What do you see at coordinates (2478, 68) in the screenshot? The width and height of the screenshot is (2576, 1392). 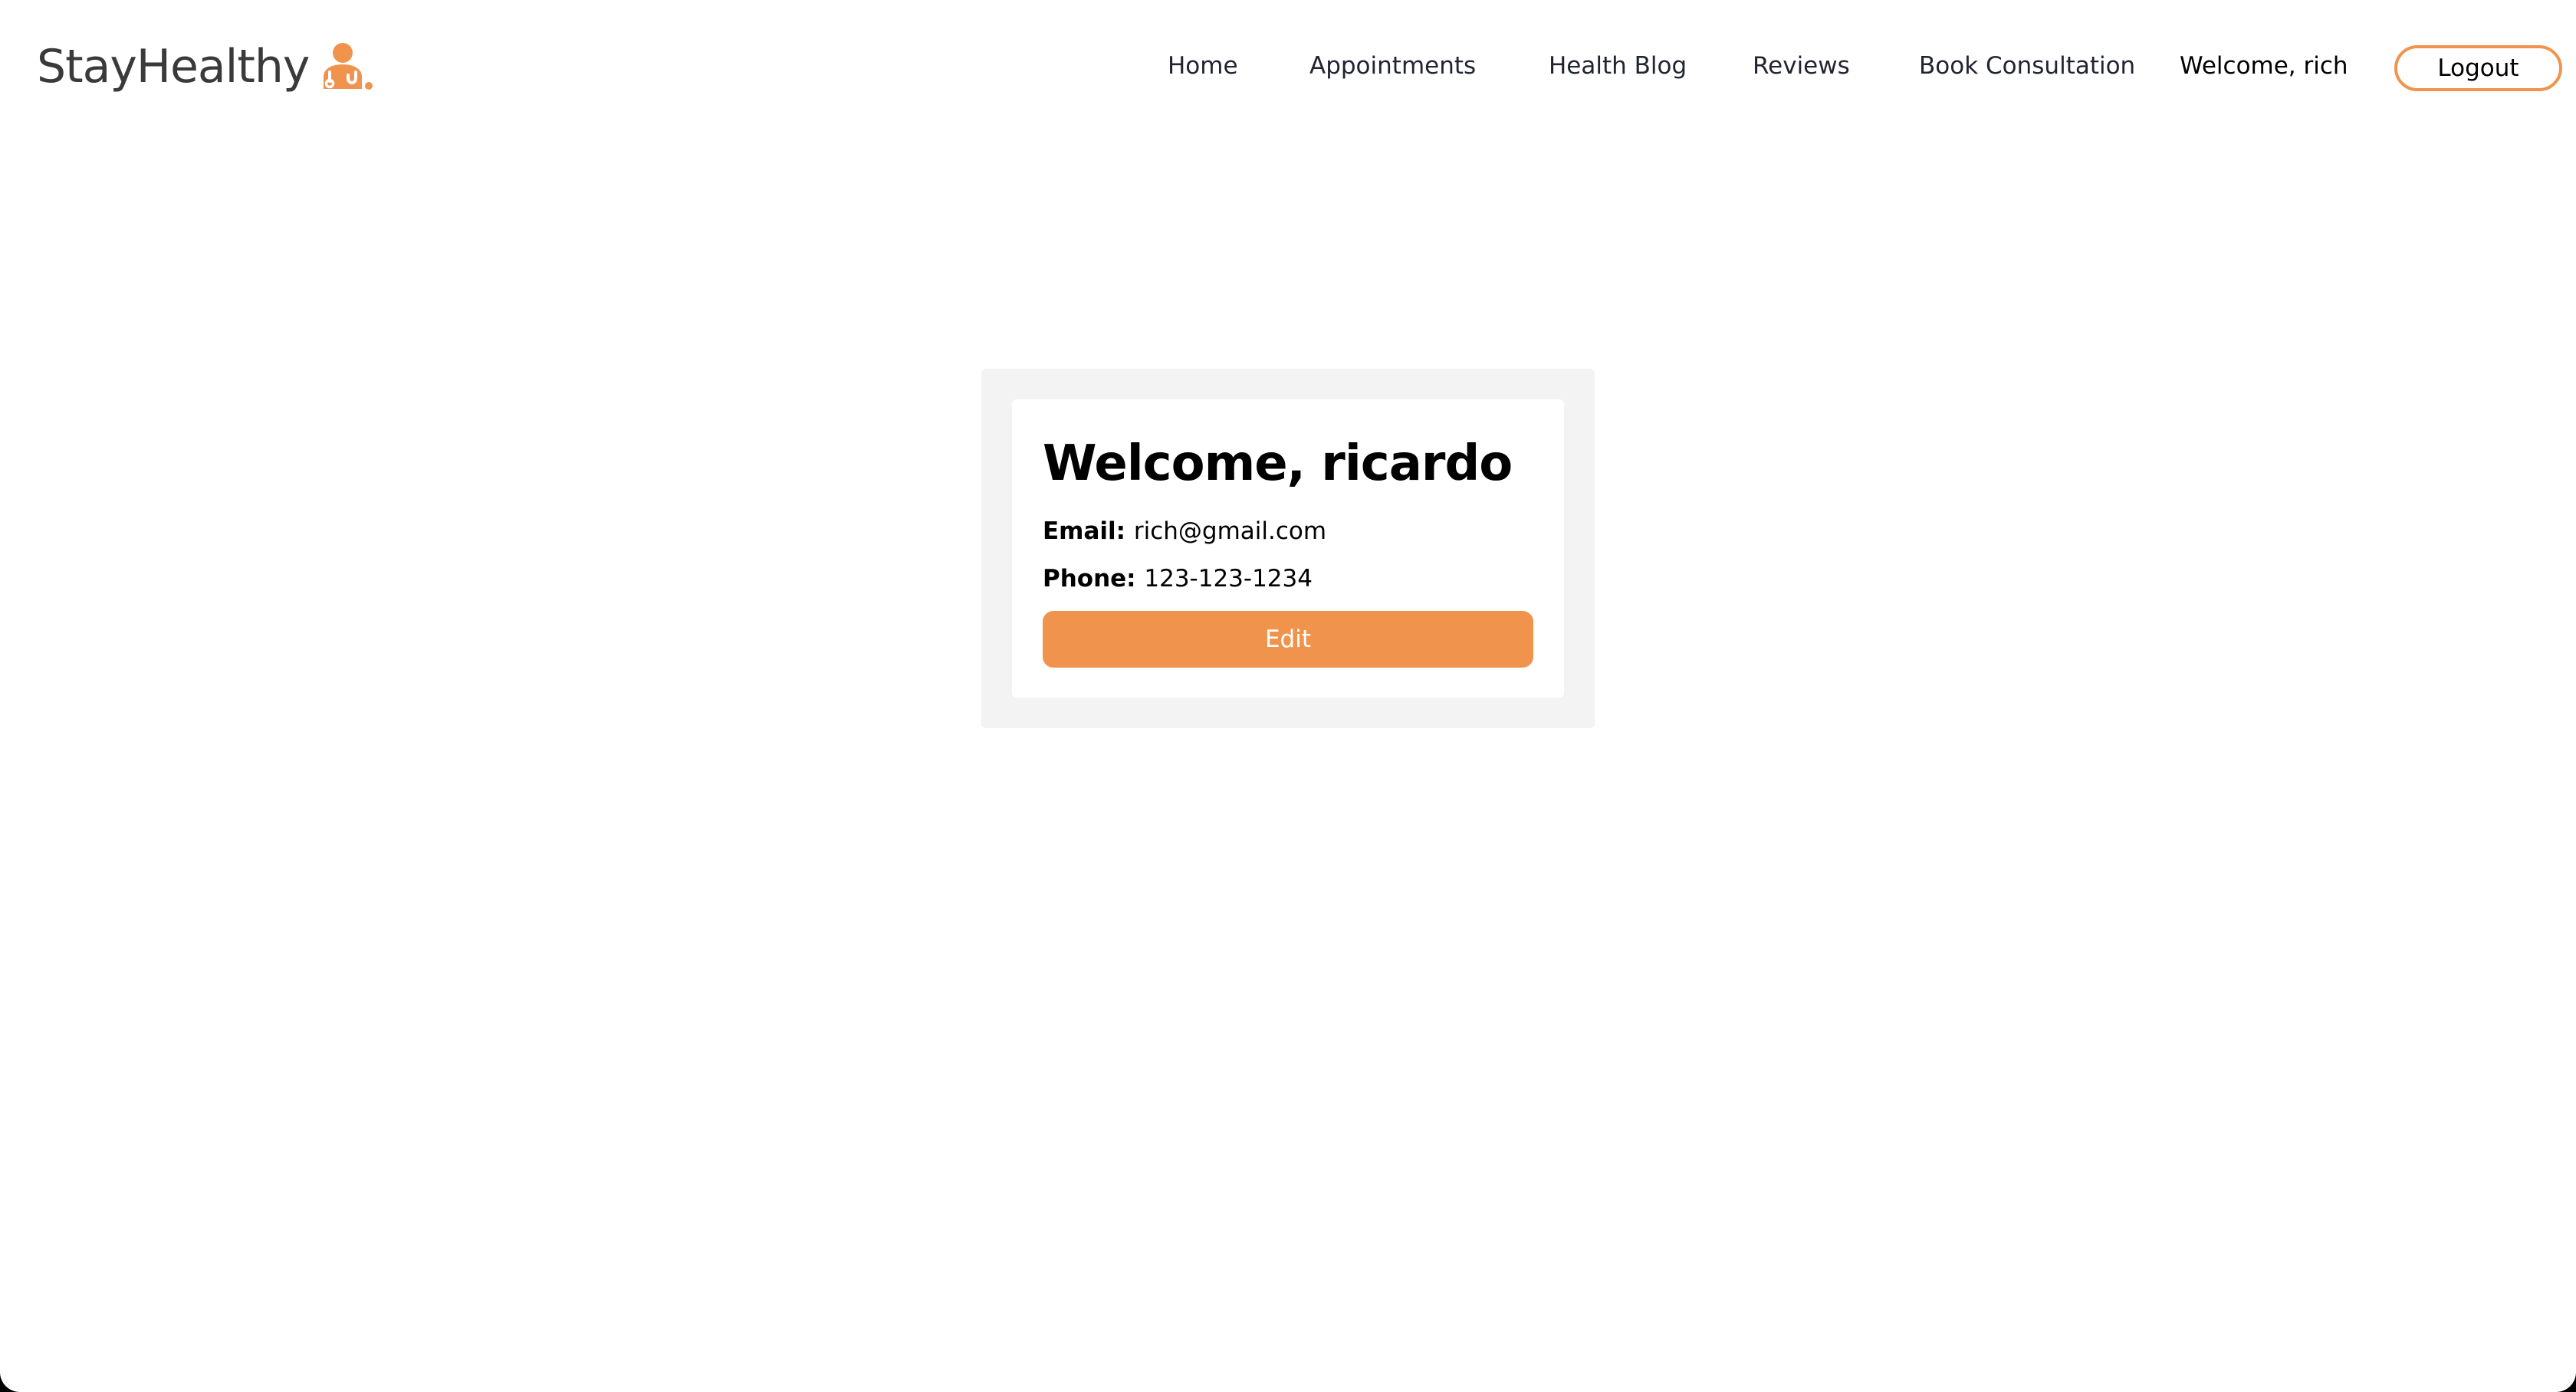 I see `logout-button: Logout` at bounding box center [2478, 68].